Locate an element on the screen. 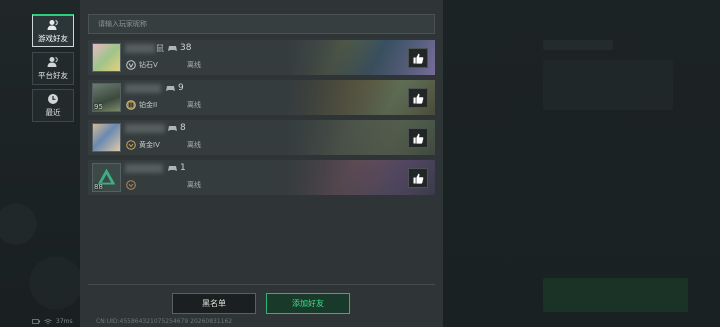 This screenshot has height=327, width=720. game-count-value: 38 is located at coordinates (186, 48).